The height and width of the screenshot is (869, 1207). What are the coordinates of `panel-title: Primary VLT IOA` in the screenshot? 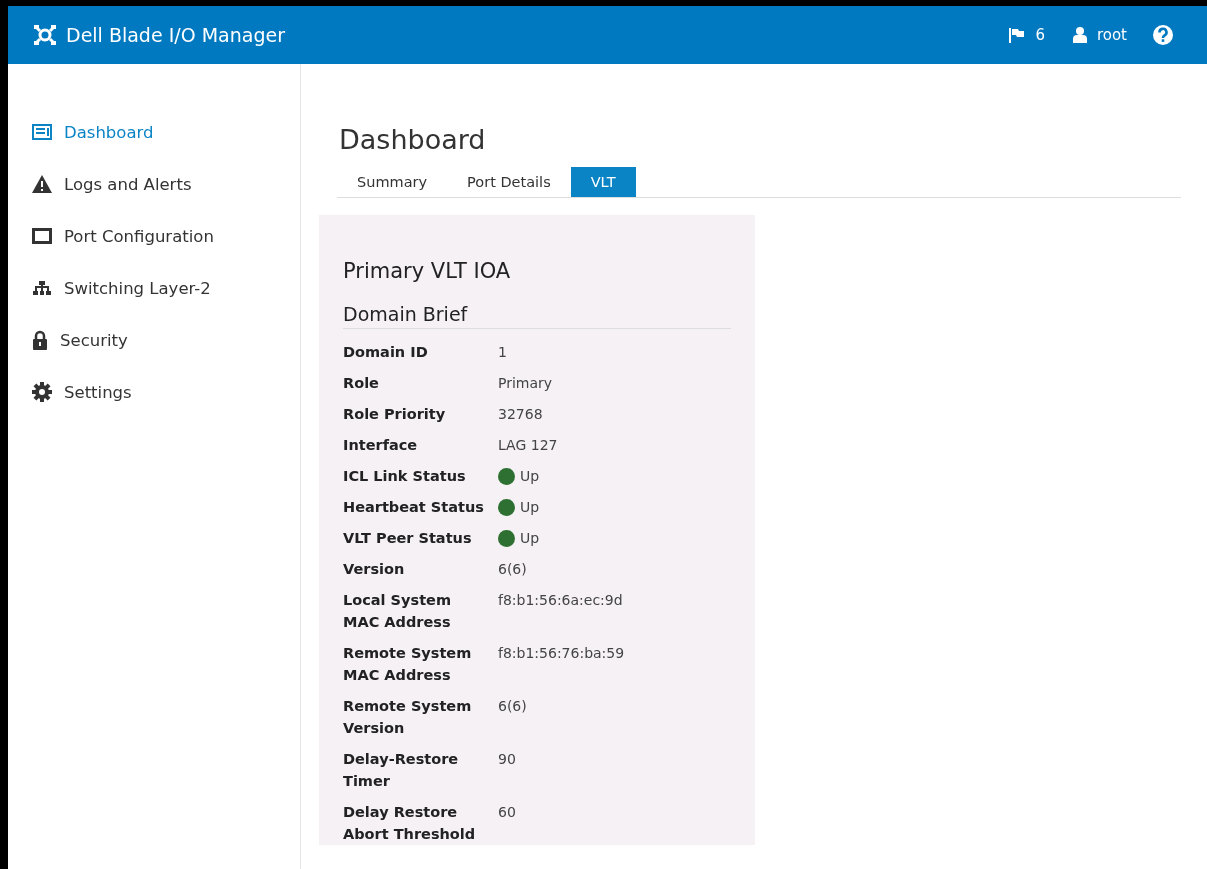 It's located at (427, 271).